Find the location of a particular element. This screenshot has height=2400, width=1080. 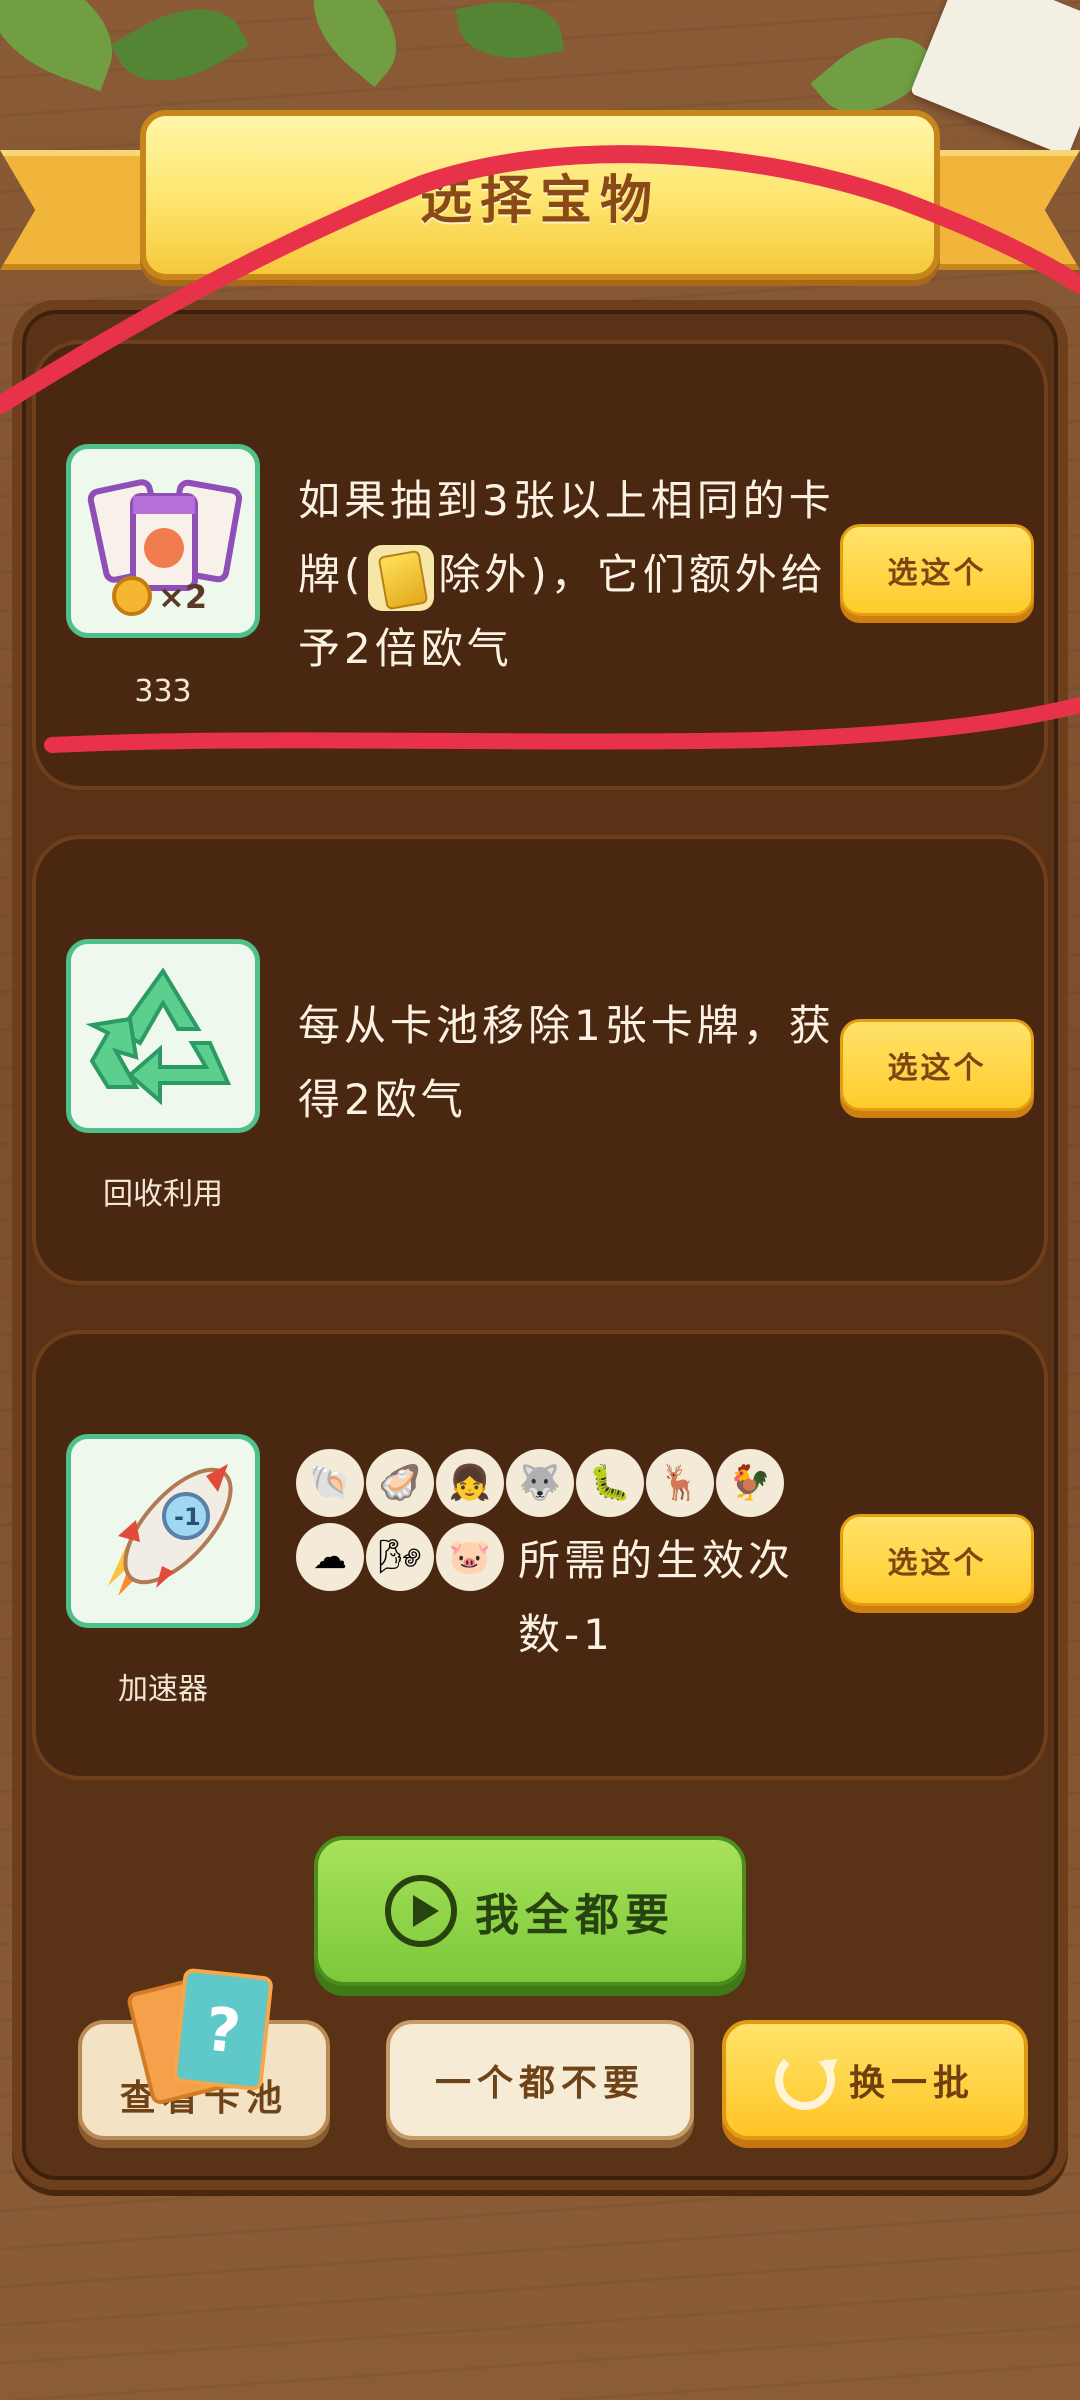

option-description: 所需的生效次数-1 is located at coordinates (698, 1598).